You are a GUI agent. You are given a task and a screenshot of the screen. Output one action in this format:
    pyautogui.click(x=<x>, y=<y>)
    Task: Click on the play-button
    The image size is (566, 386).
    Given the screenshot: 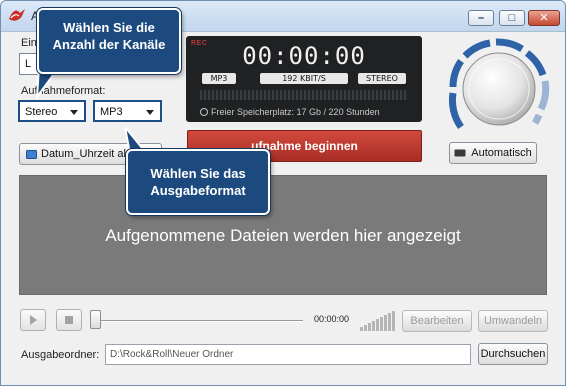 What is the action you would take?
    pyautogui.click(x=33, y=320)
    